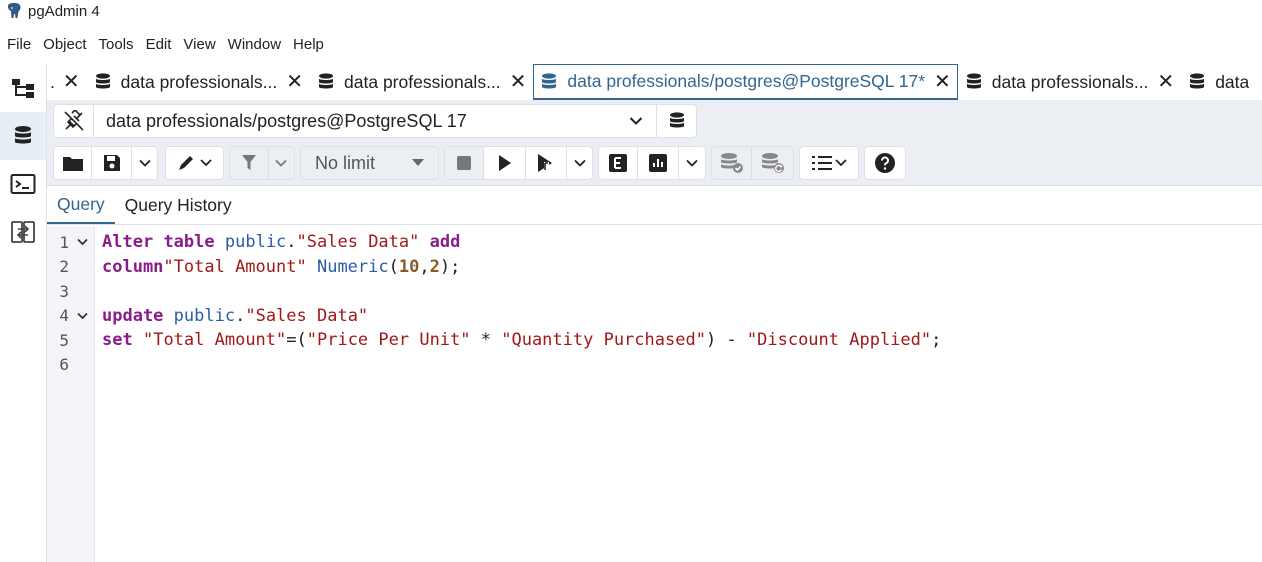 This screenshot has height=562, width=1262. I want to click on line-number: 2, so click(64, 267).